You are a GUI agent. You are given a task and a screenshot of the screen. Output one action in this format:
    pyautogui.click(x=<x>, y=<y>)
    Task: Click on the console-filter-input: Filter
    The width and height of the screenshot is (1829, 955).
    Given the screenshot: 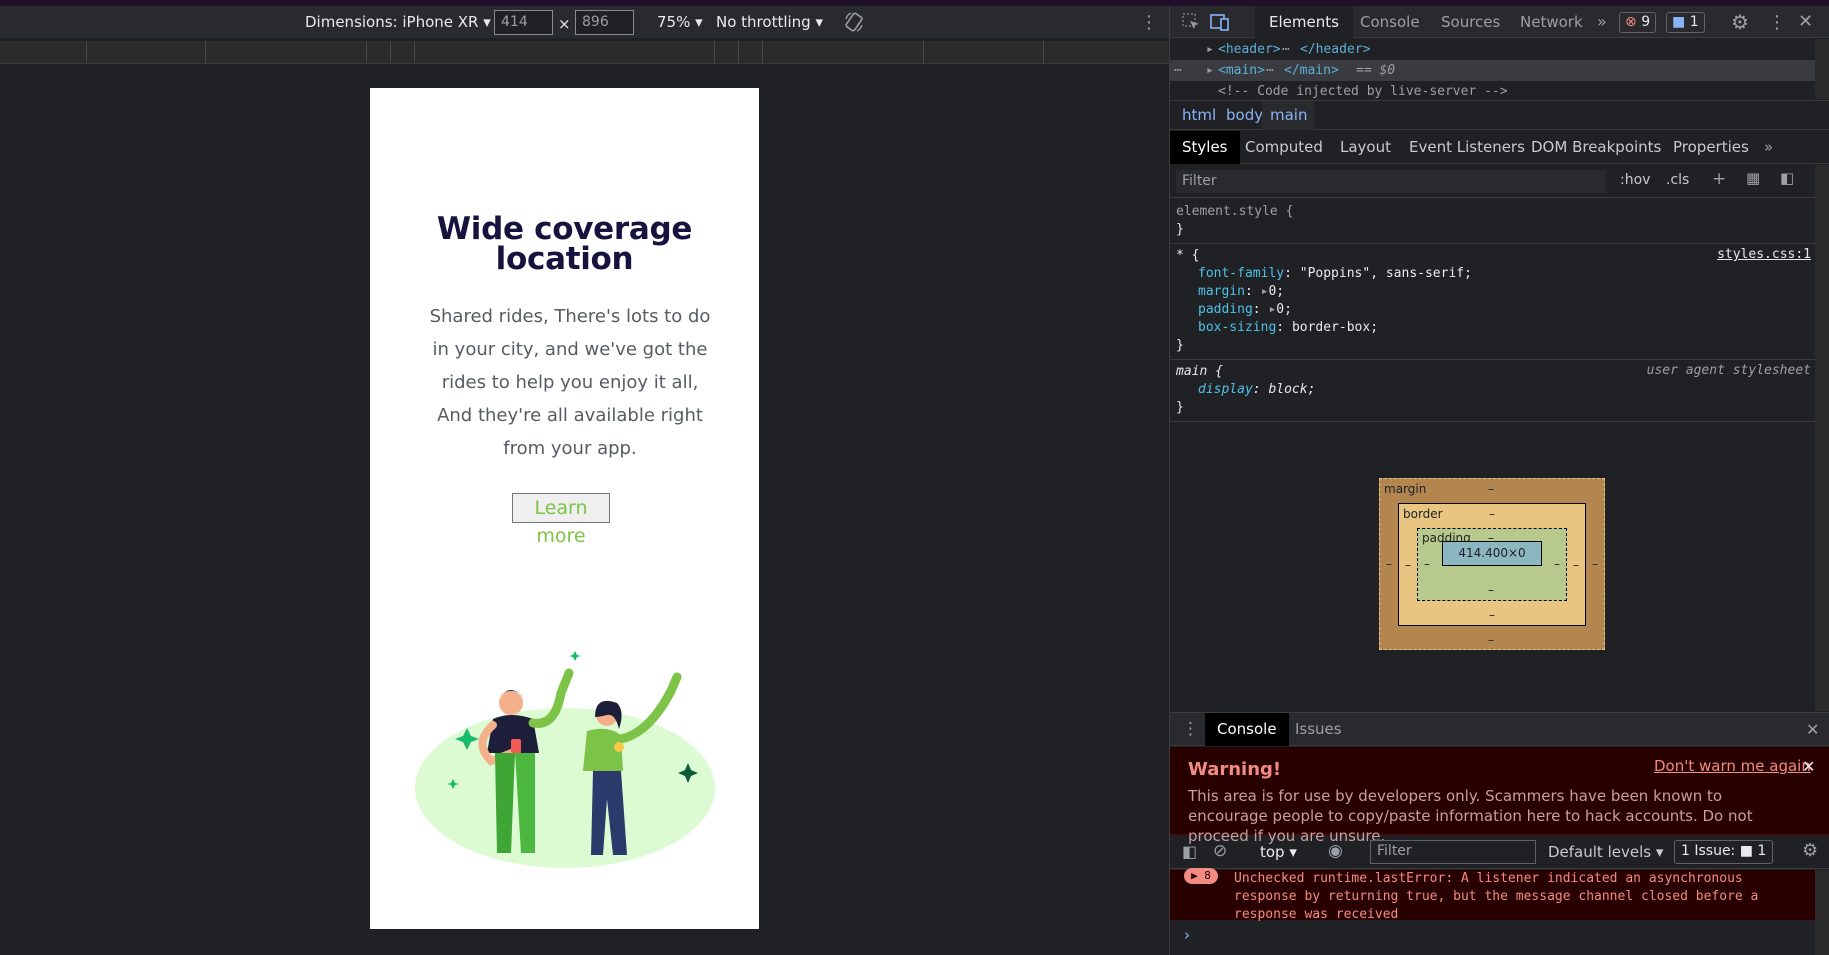 What is the action you would take?
    pyautogui.click(x=1453, y=852)
    